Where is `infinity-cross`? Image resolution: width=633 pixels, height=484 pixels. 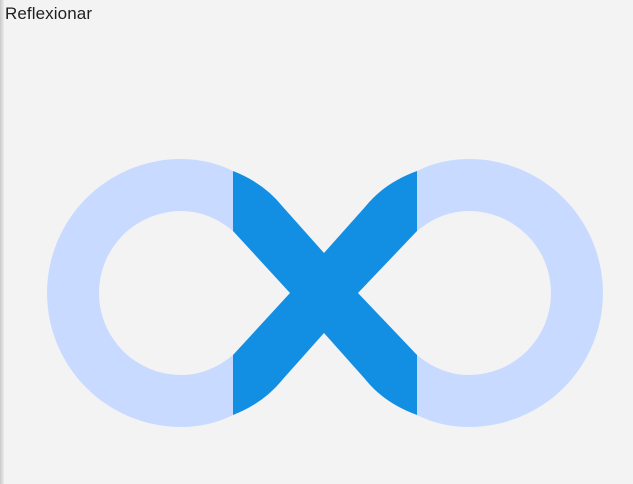
infinity-cross is located at coordinates (325, 293).